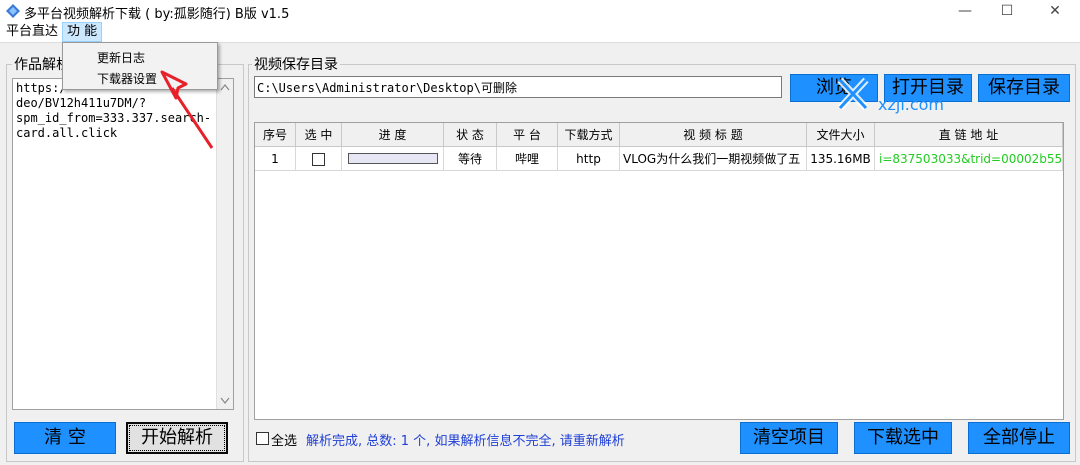 Image resolution: width=1080 pixels, height=465 pixels. I want to click on stop-all-button: 全部停止, so click(1019, 438).